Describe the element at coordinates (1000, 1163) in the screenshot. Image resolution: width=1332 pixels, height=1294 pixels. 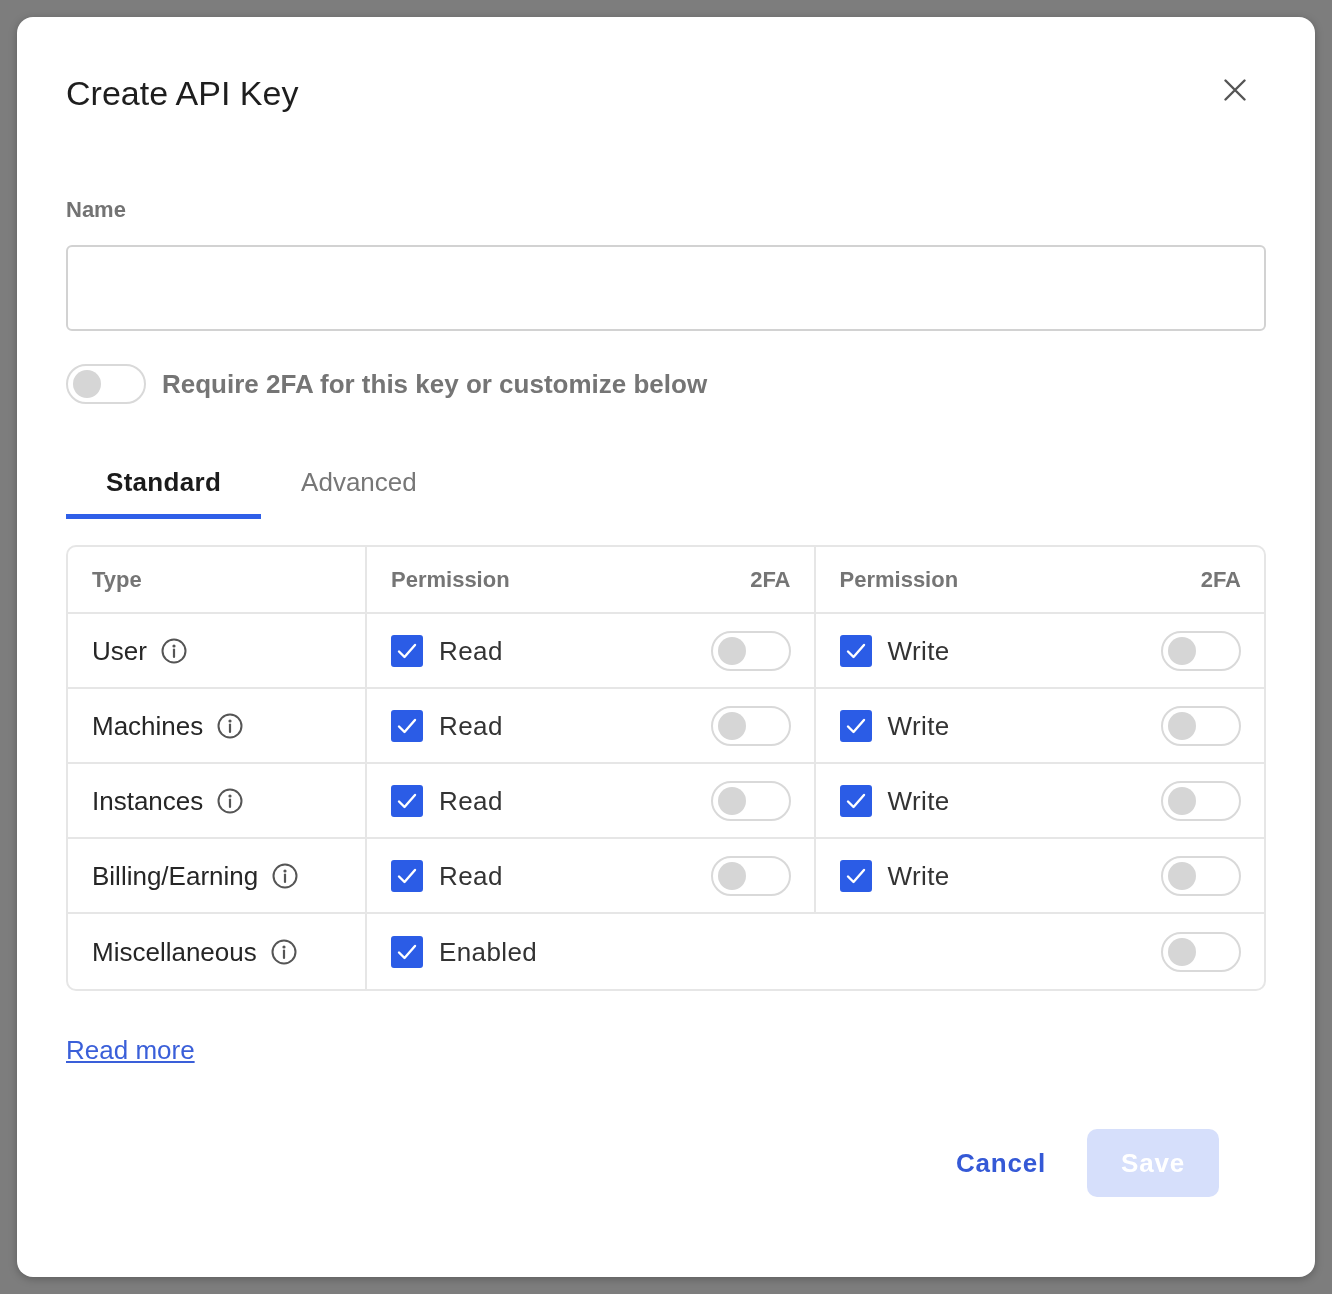
I see `secondary-button: Cancel` at that location.